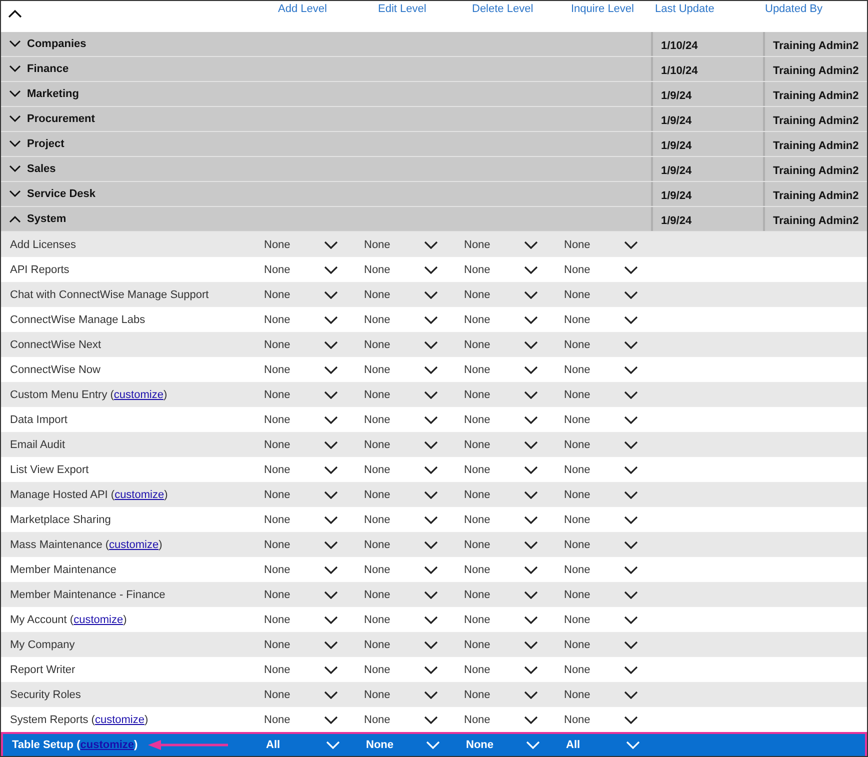 The width and height of the screenshot is (868, 757). I want to click on permission-row: Marketplace Sharing None None None None, so click(434, 519).